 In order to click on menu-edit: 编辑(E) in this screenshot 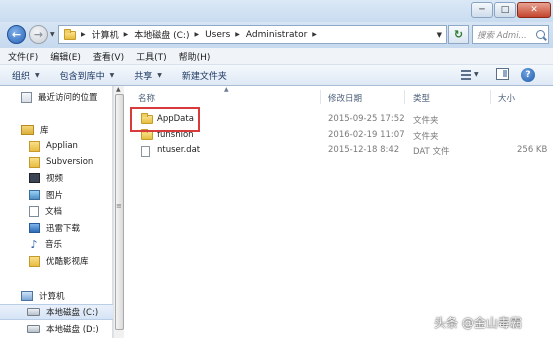, I will do `click(65, 56)`.